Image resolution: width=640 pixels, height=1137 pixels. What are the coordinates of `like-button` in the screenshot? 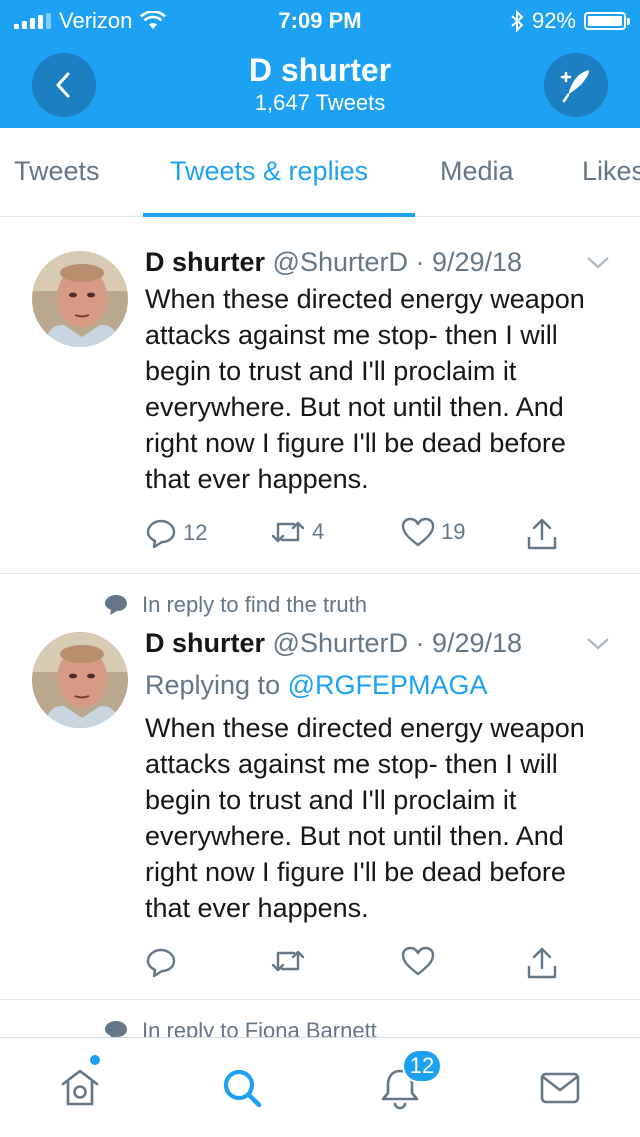 It's located at (418, 961).